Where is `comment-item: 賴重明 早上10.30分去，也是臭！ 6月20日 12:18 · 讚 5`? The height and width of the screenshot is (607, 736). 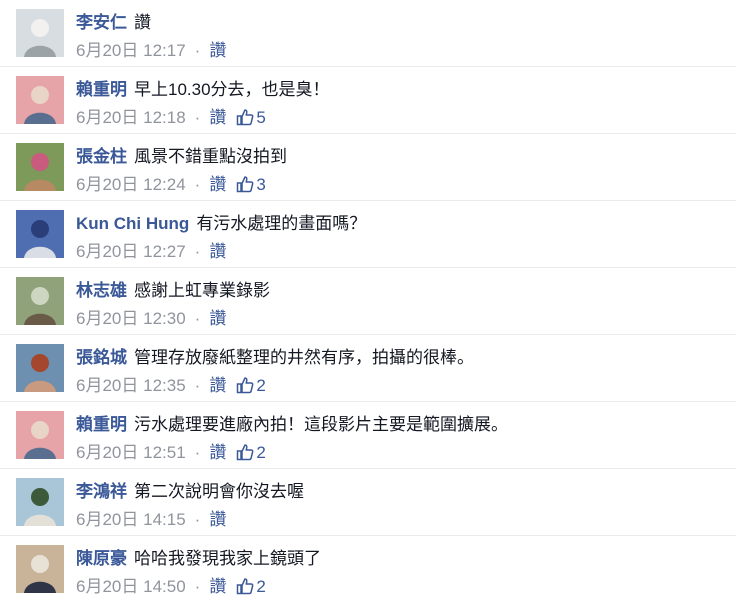 comment-item: 賴重明 早上10.30分去，也是臭！ 6月20日 12:18 · 讚 5 is located at coordinates (368, 100).